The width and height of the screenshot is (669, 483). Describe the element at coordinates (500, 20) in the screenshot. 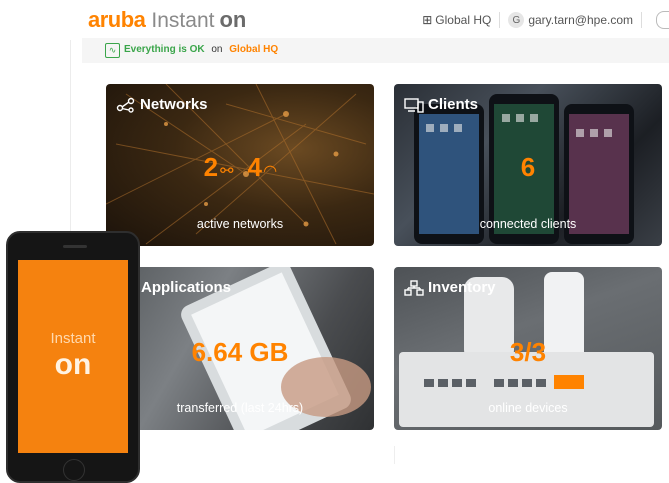

I see `header-separator` at that location.